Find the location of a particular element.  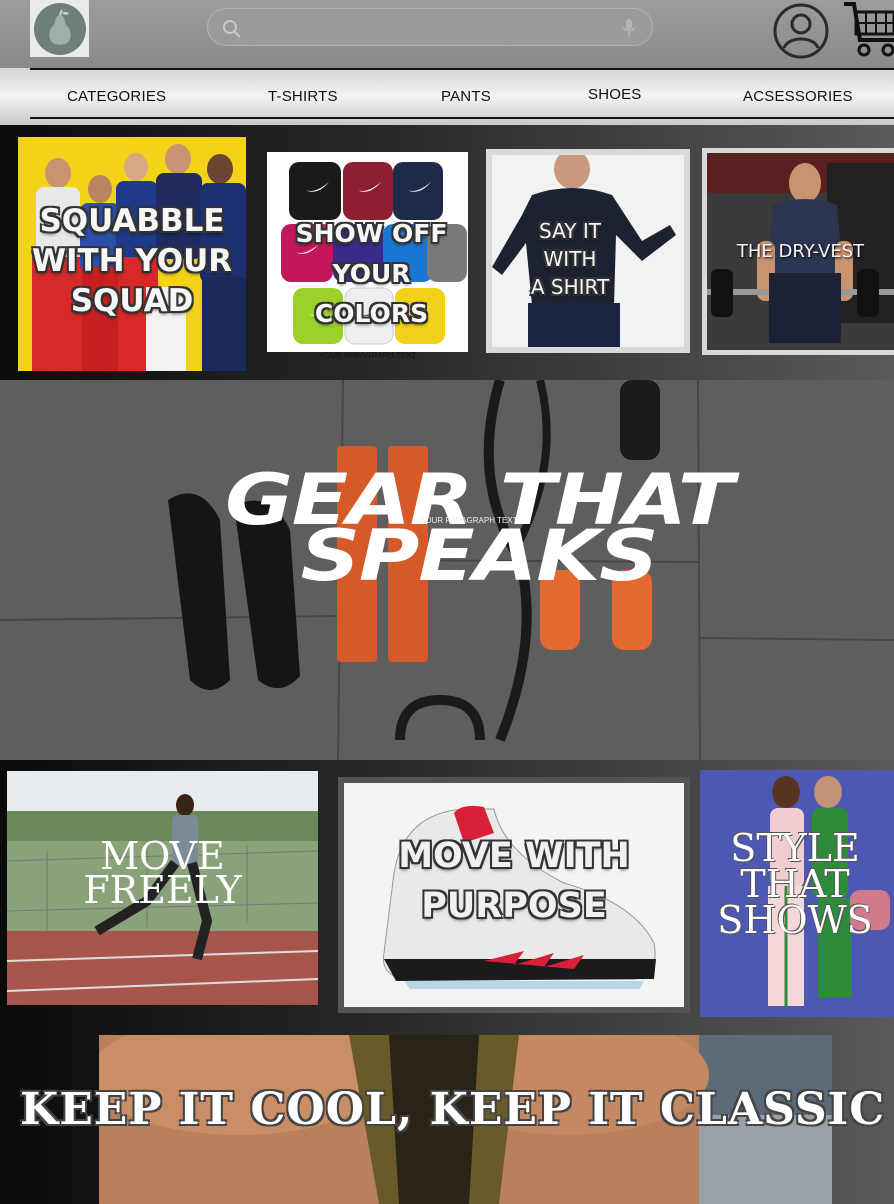

feature-shows-line2: THAT is located at coordinates (795, 884).